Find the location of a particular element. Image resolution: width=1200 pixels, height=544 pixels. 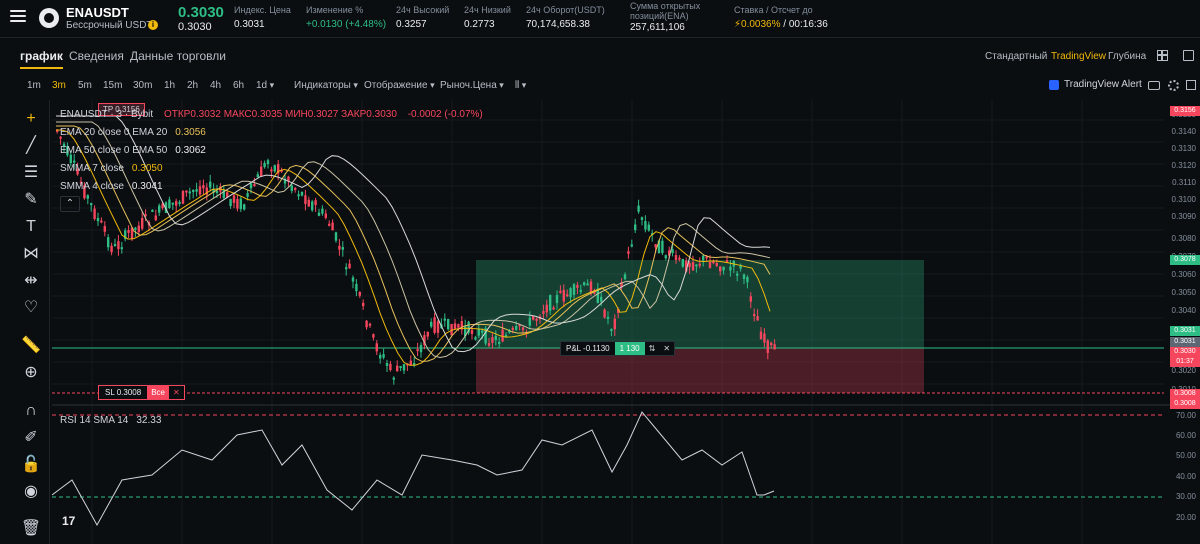

fib-icon: ☰ is located at coordinates (31, 173).